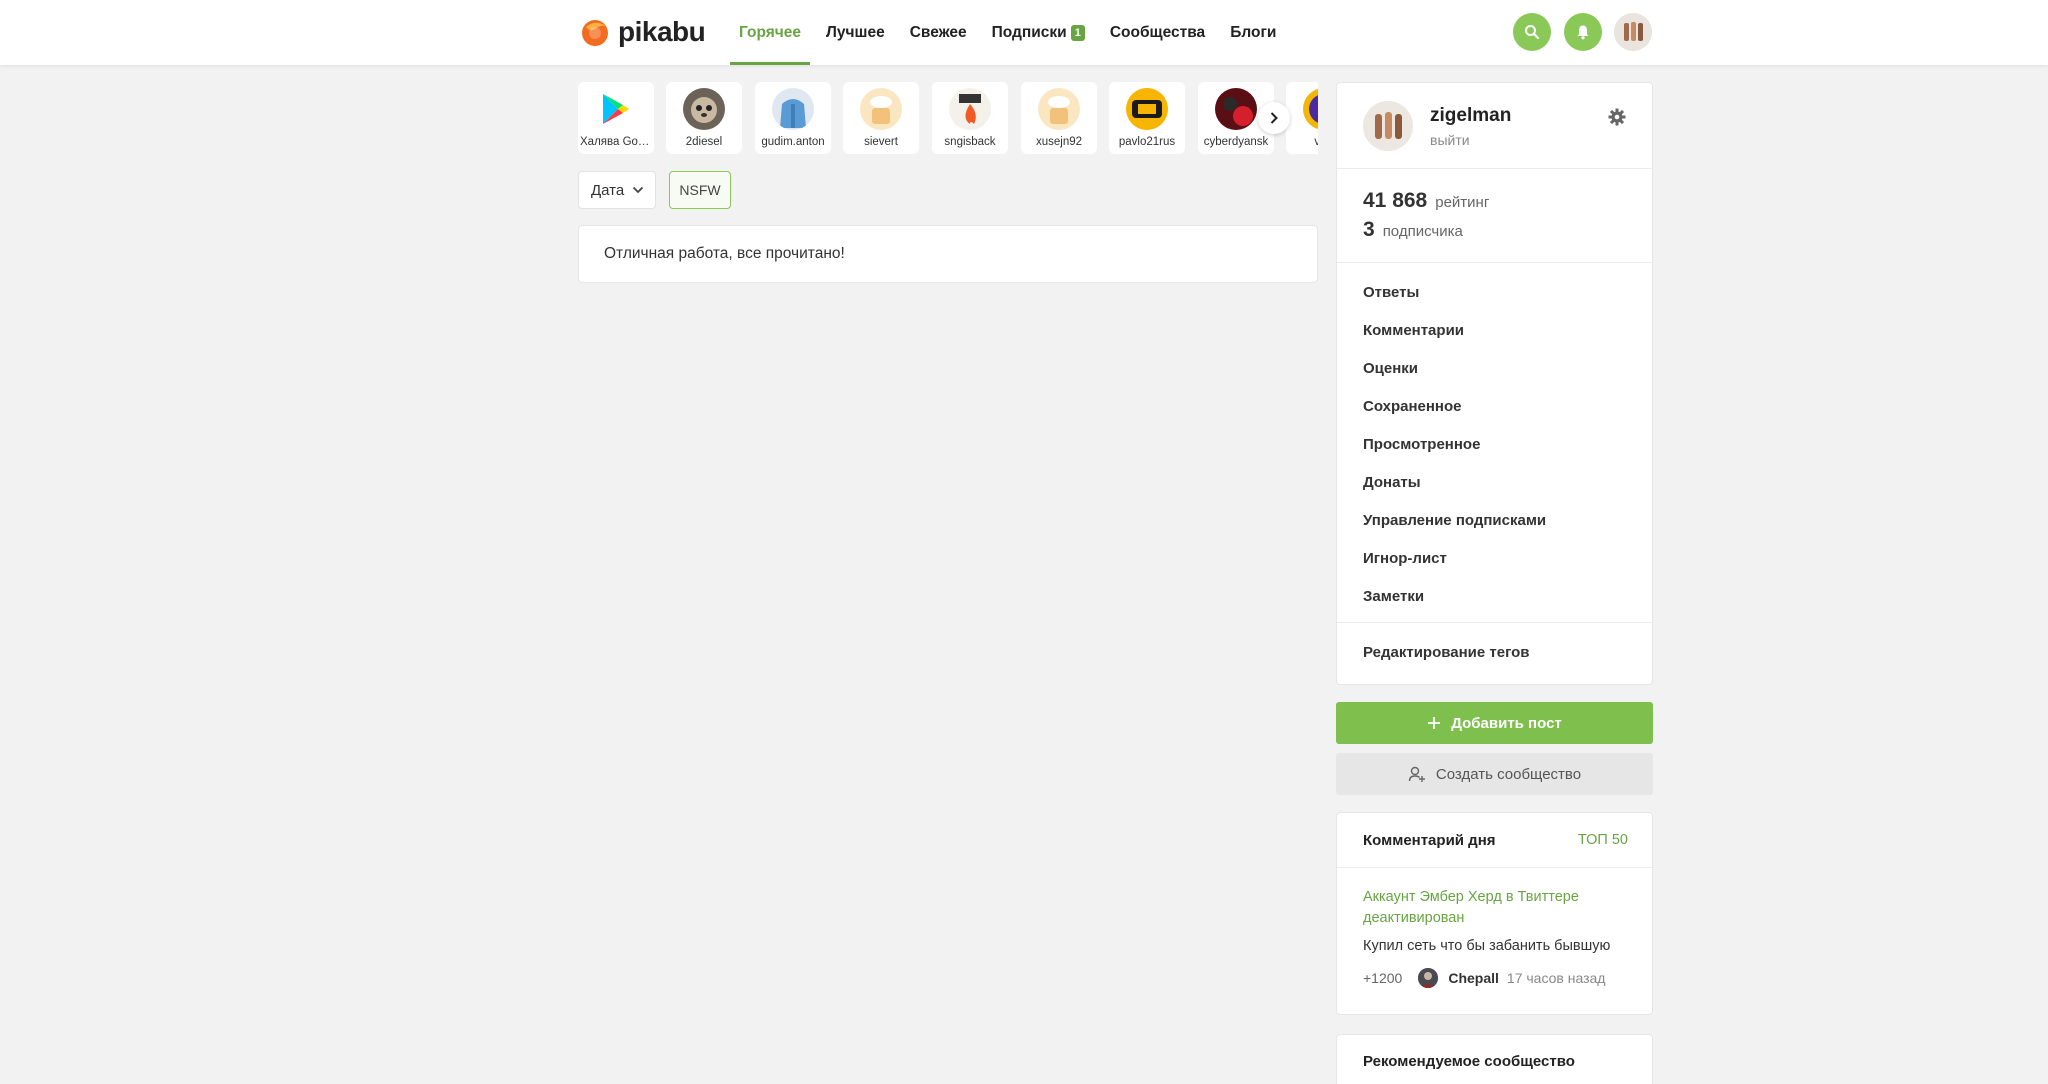 This screenshot has width=2048, height=1084. I want to click on add-post-button: Добавить пост, so click(1494, 723).